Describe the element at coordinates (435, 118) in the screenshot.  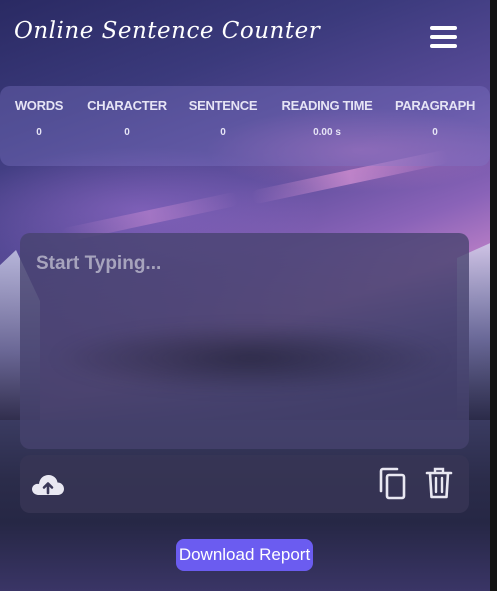
I see `stat-paragraph: PARAGRAPH 0` at that location.